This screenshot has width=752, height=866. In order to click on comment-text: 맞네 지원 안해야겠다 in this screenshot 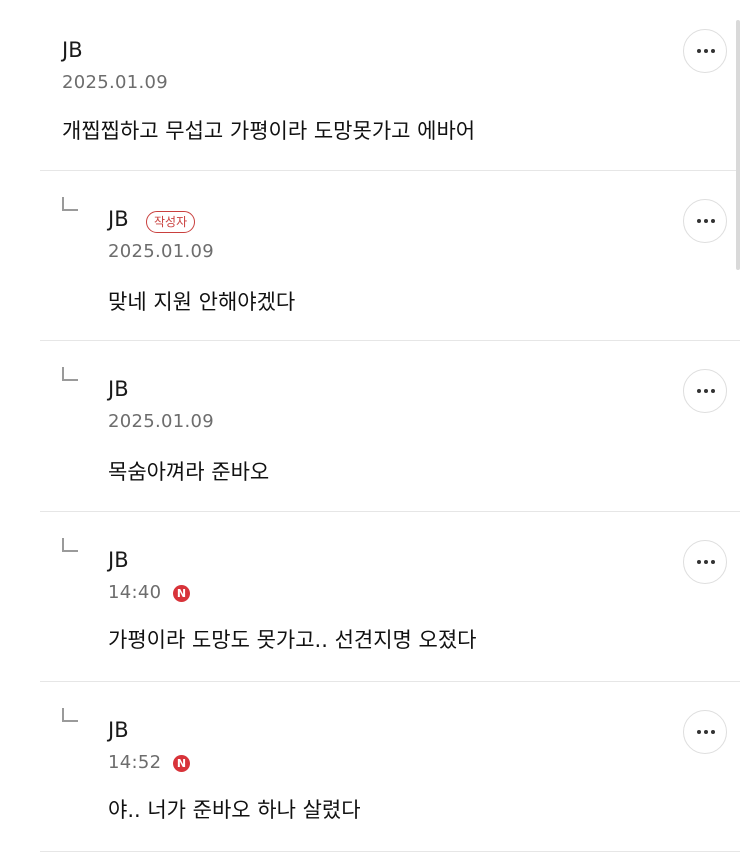, I will do `click(202, 302)`.